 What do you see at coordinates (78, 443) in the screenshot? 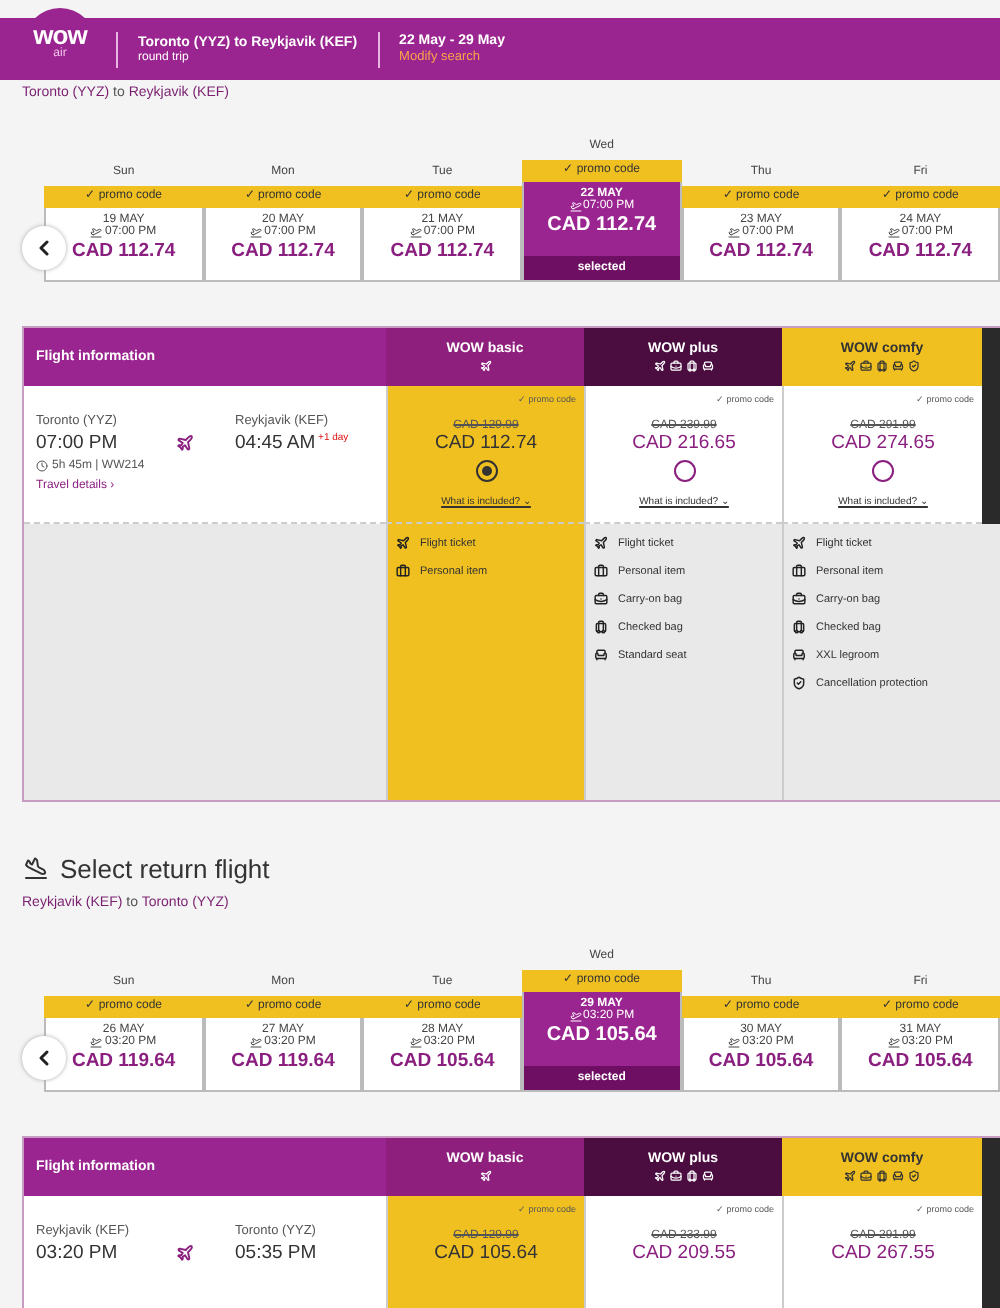
I see `departure-time: 07:00 PM` at bounding box center [78, 443].